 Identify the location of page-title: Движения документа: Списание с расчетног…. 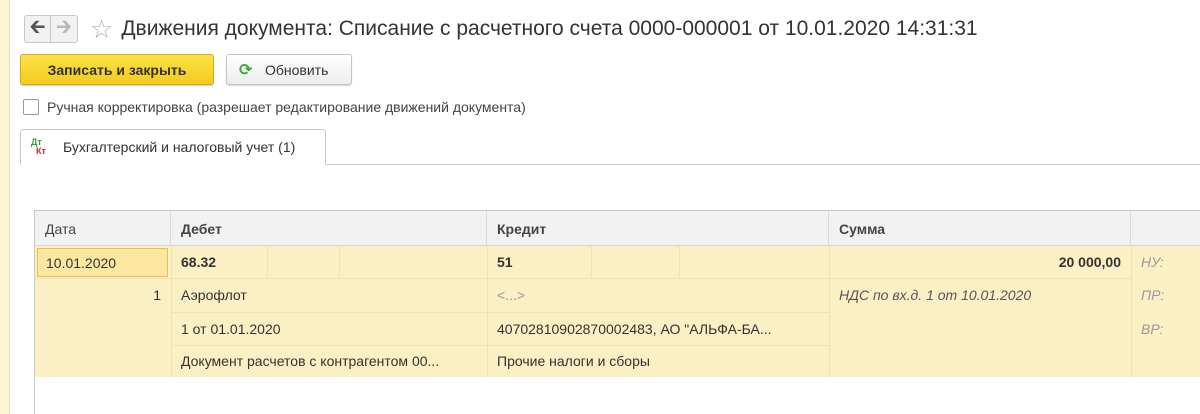
(549, 28).